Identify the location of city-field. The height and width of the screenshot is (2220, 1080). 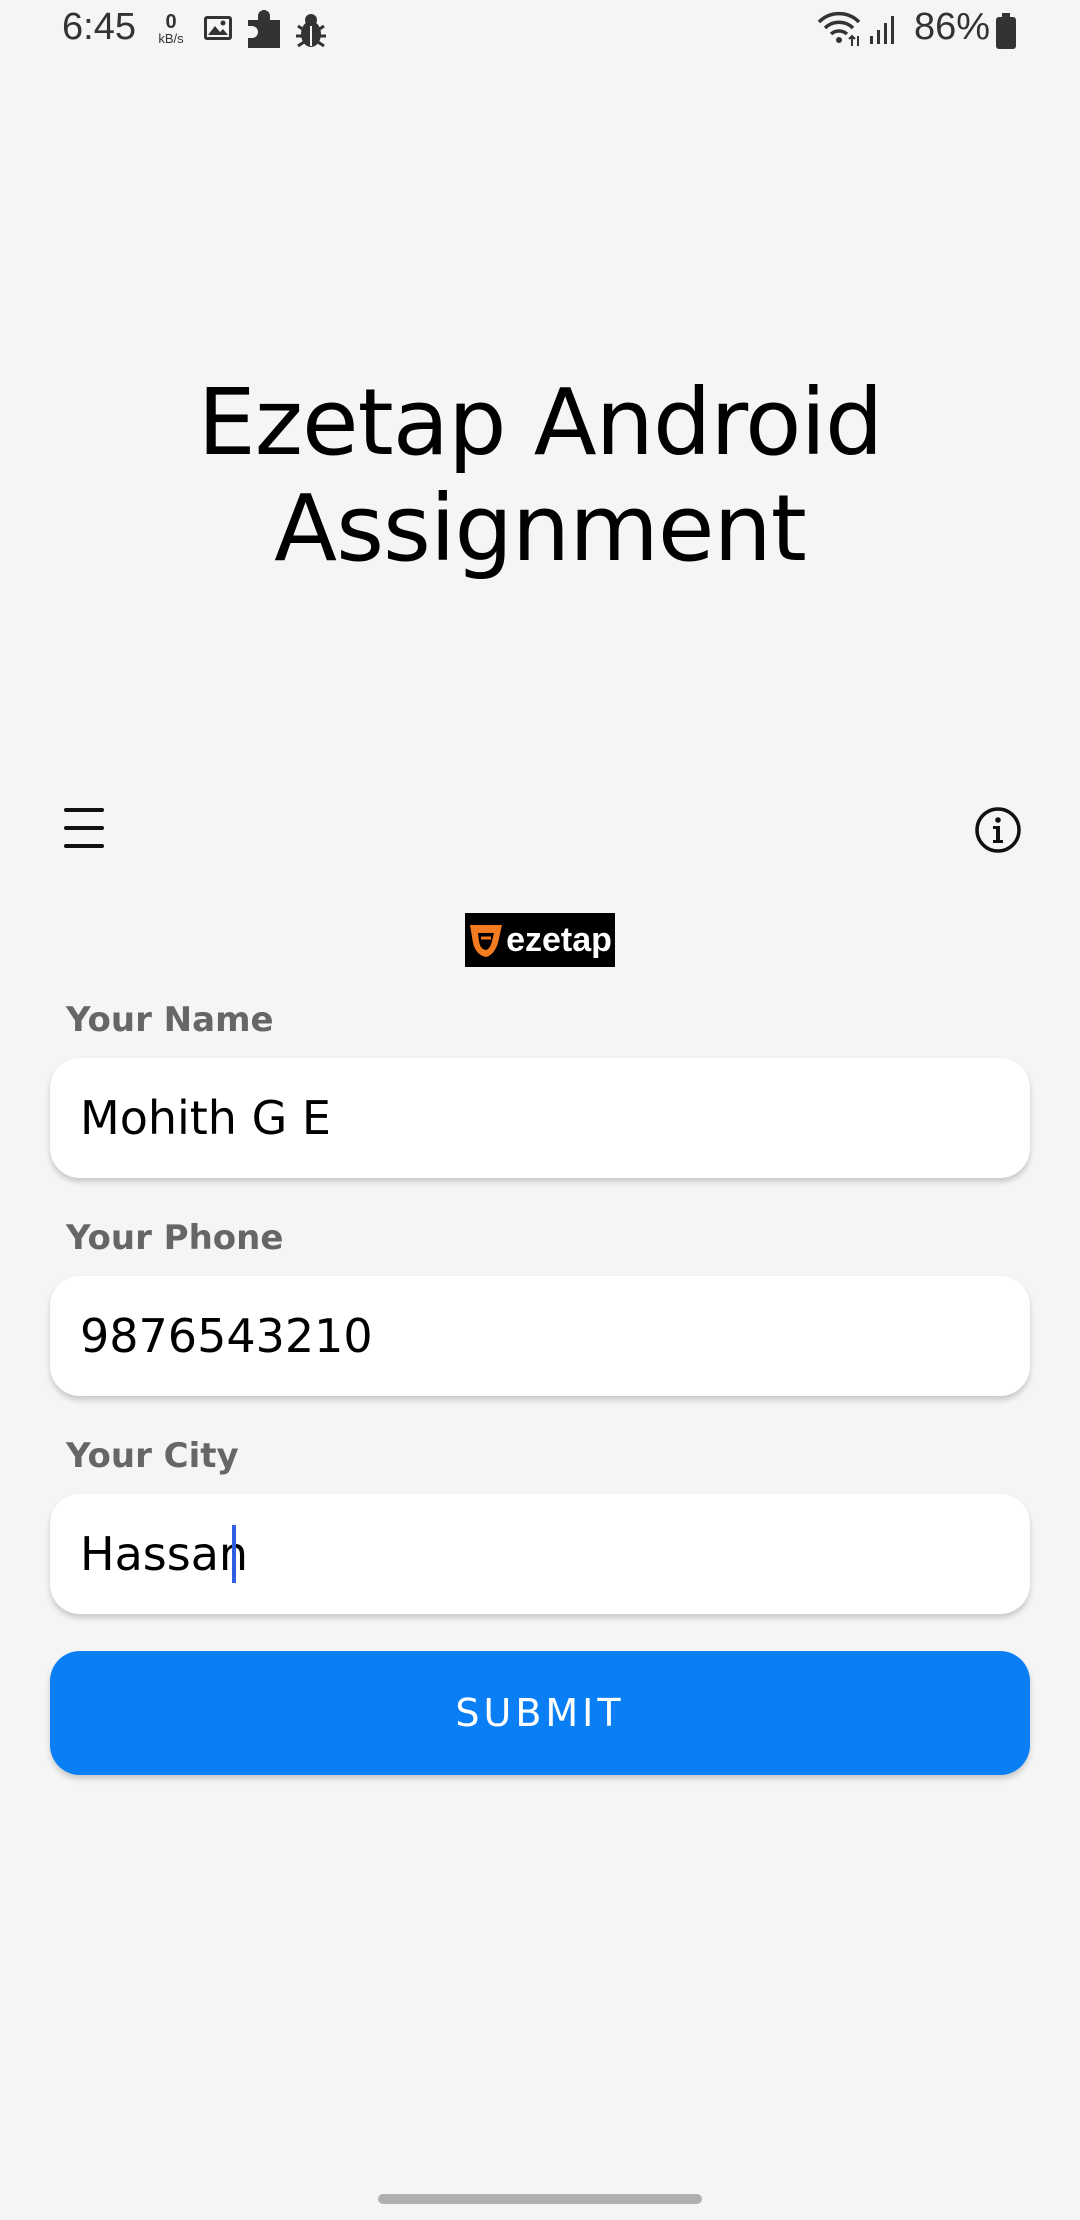
(540, 1554).